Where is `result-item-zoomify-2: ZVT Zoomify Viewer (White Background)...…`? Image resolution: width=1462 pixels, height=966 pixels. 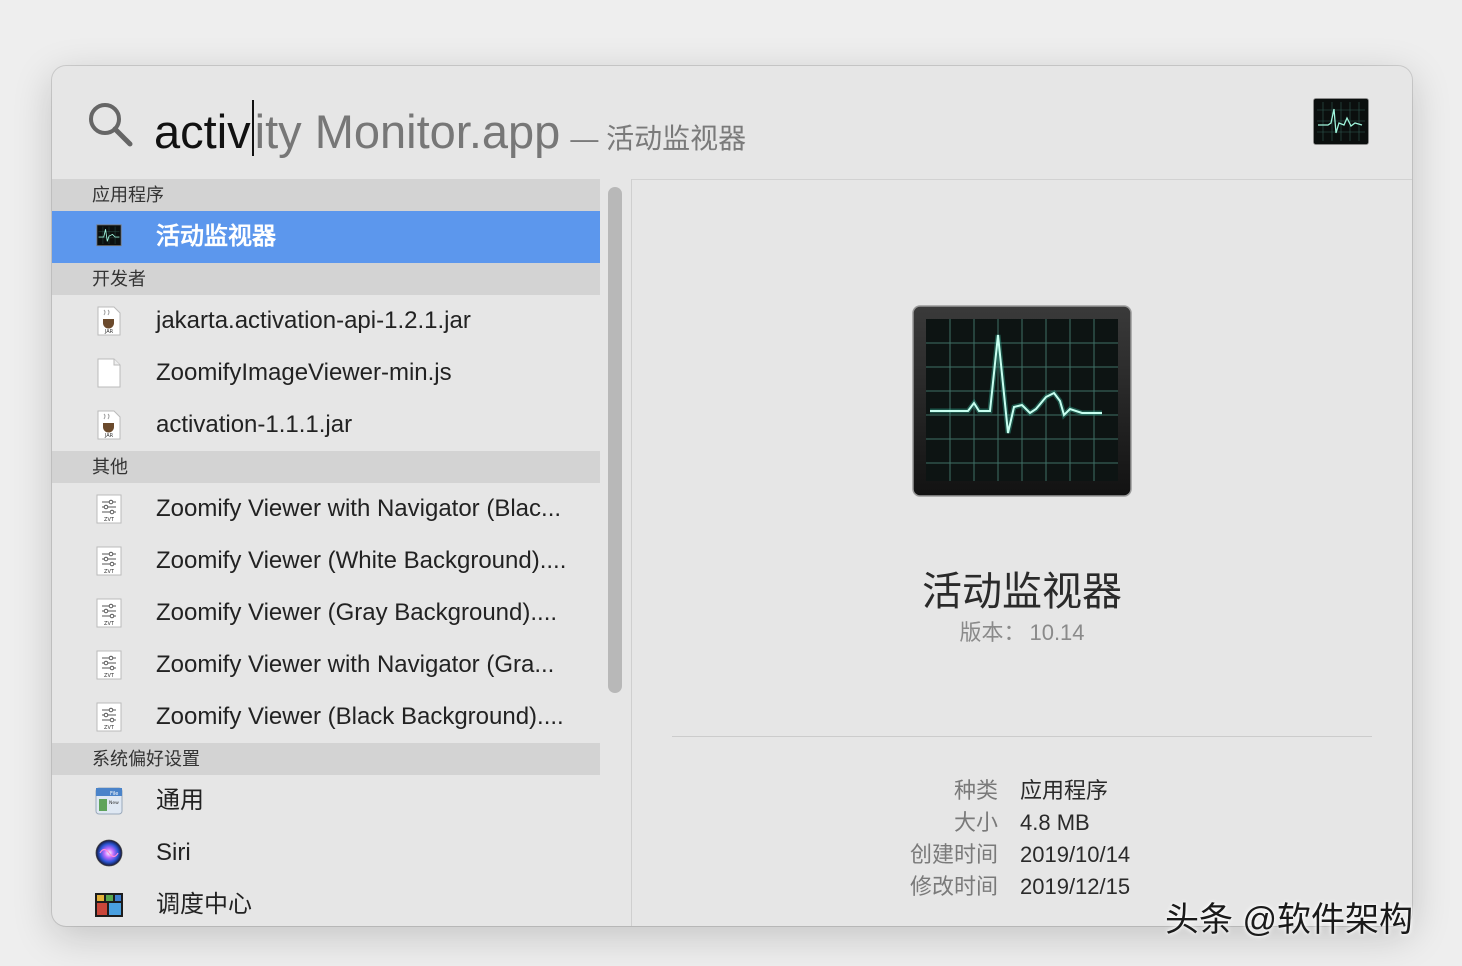
result-item-zoomify-2: ZVT Zoomify Viewer (White Background)...… is located at coordinates (326, 561).